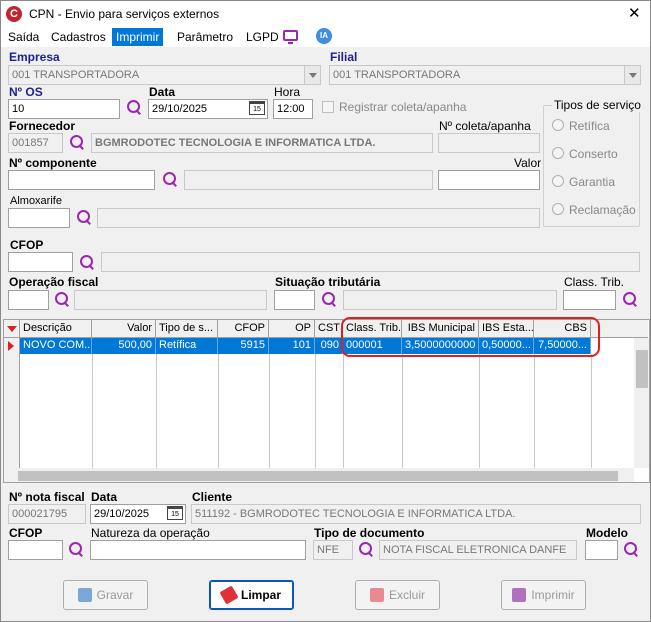  What do you see at coordinates (528, 163) in the screenshot?
I see `valor-label: Valor` at bounding box center [528, 163].